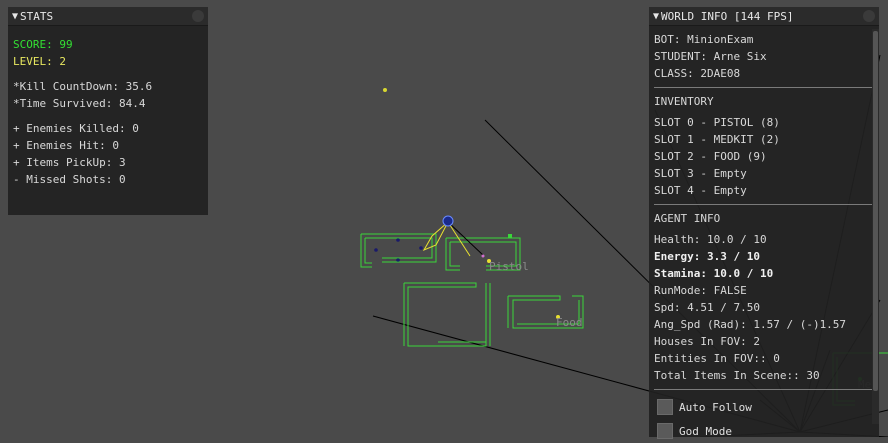 The height and width of the screenshot is (443, 888). Describe the element at coordinates (108, 16) in the screenshot. I see `stats-titlebar: ▼ STATS` at that location.